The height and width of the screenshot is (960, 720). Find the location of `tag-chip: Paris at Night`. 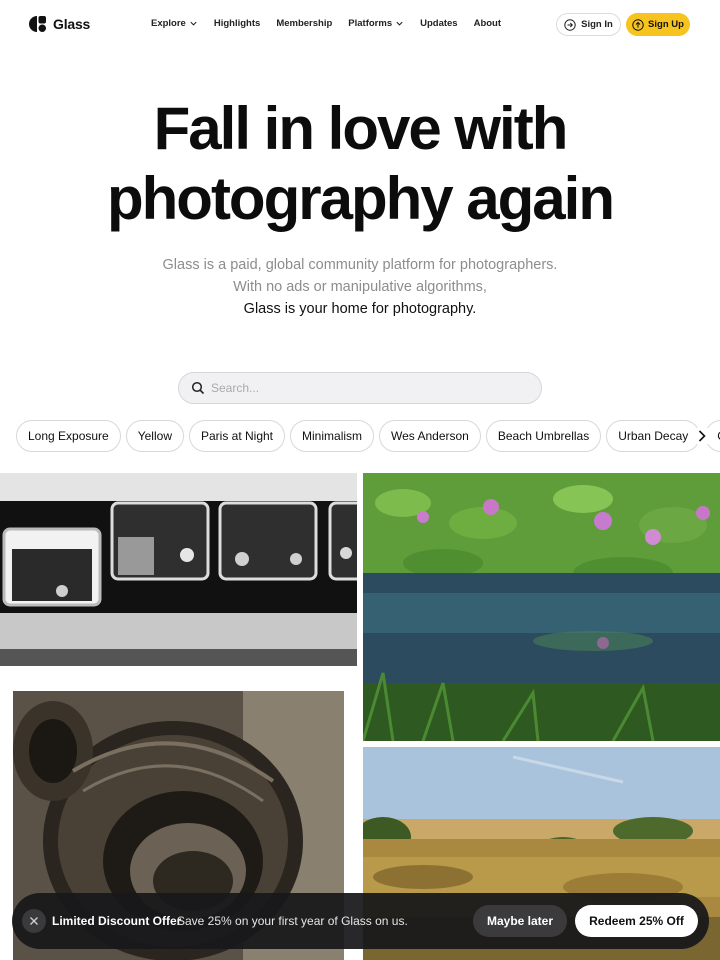

tag-chip: Paris at Night is located at coordinates (237, 436).